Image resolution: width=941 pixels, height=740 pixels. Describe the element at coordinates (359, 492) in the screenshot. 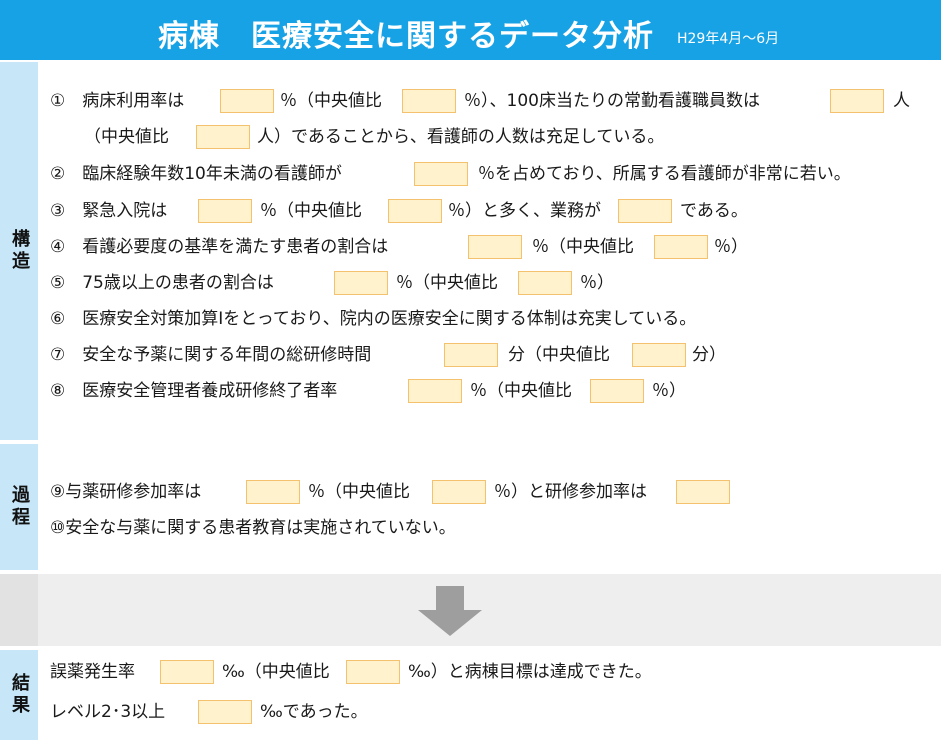

I see `process-item-9-text-b: ％（中央値比` at that location.